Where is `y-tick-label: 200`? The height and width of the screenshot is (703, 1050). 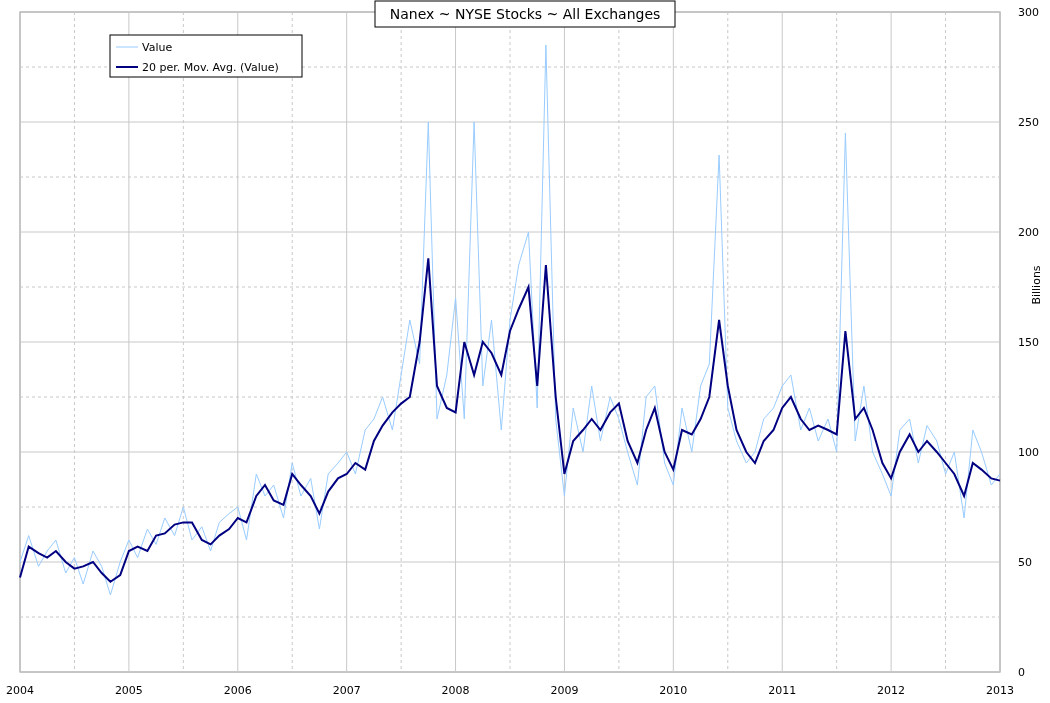 y-tick-label: 200 is located at coordinates (1028, 232).